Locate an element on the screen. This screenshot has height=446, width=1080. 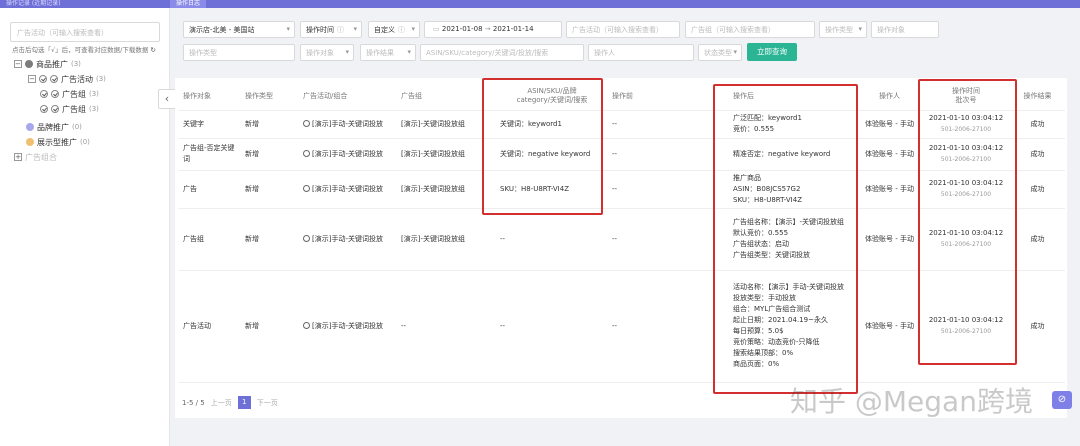
sidebar-search-input: 广告活动（可输入搜索查看） is located at coordinates (85, 32).